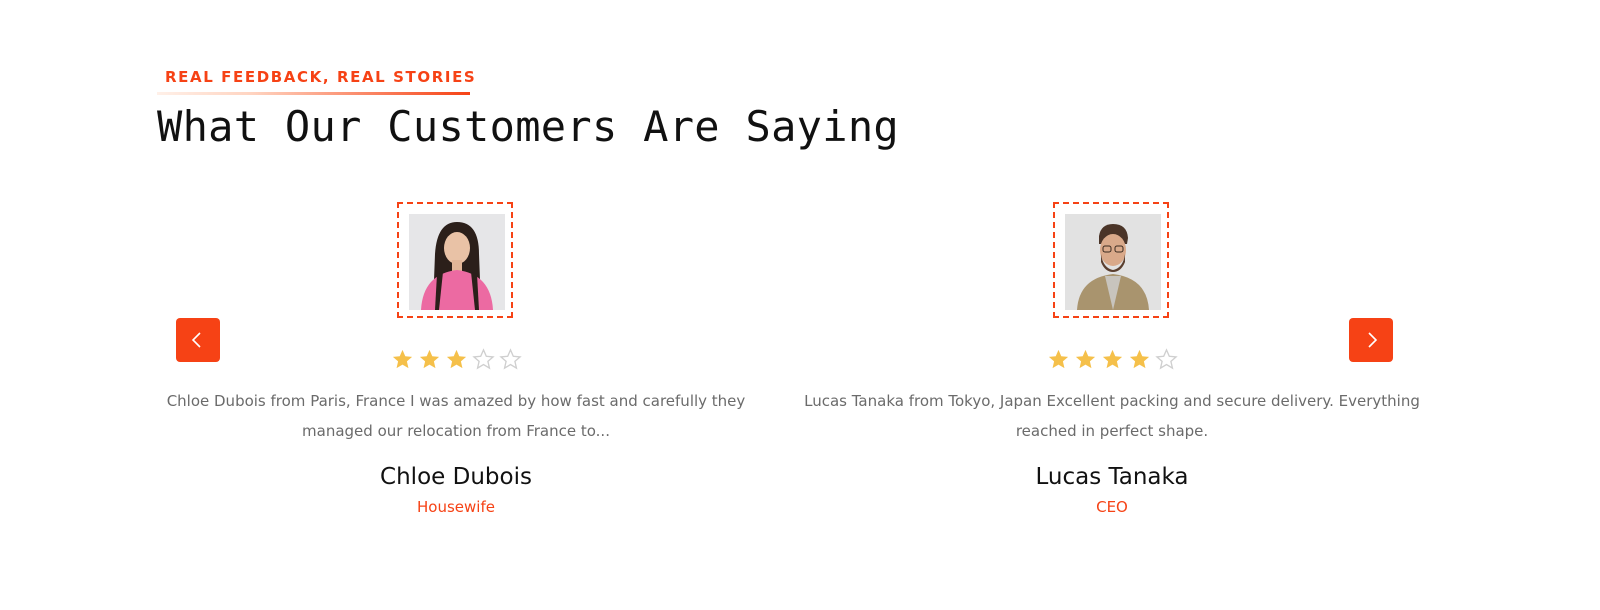  I want to click on chevron-left-icon, so click(196, 340).